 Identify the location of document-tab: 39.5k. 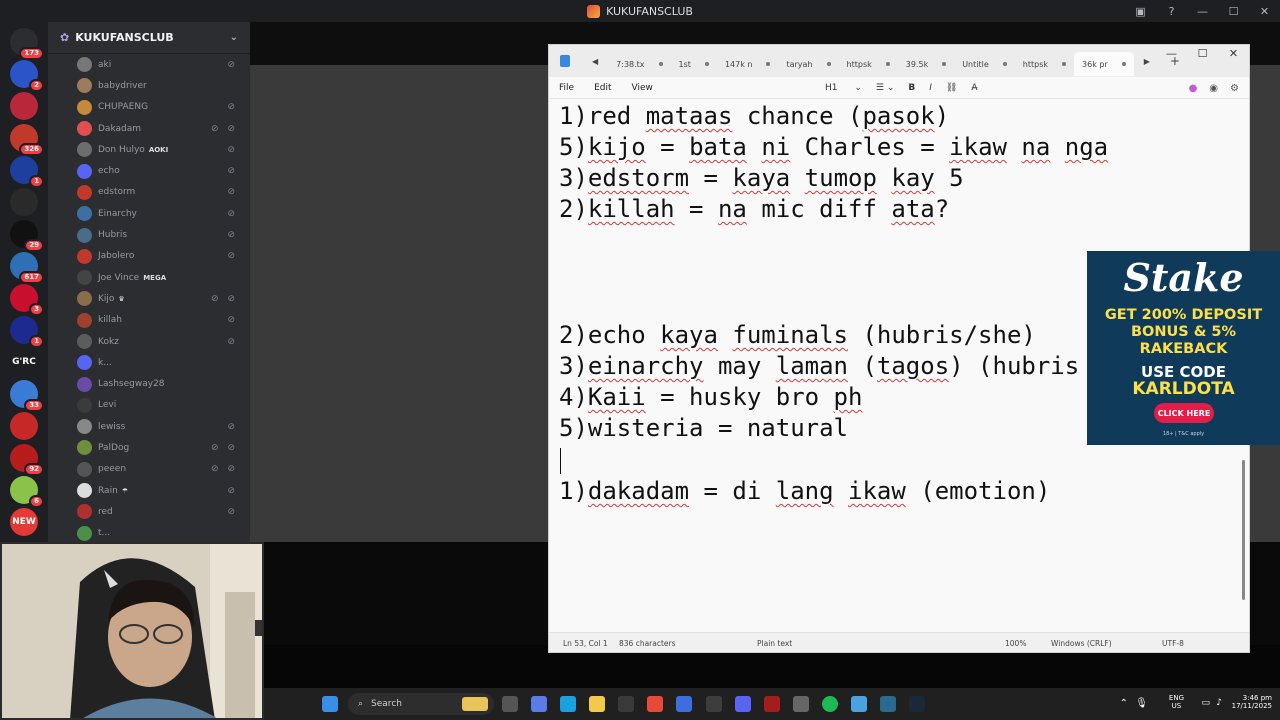
(926, 64).